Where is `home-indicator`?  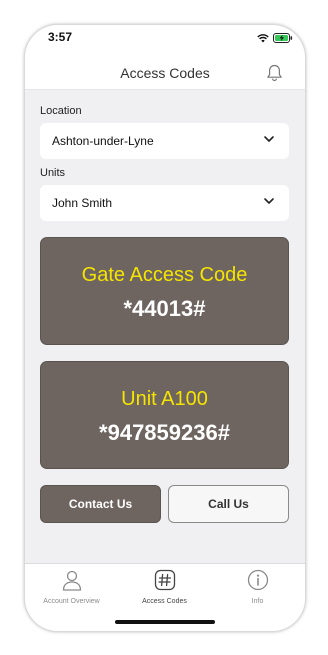 home-indicator is located at coordinates (165, 622).